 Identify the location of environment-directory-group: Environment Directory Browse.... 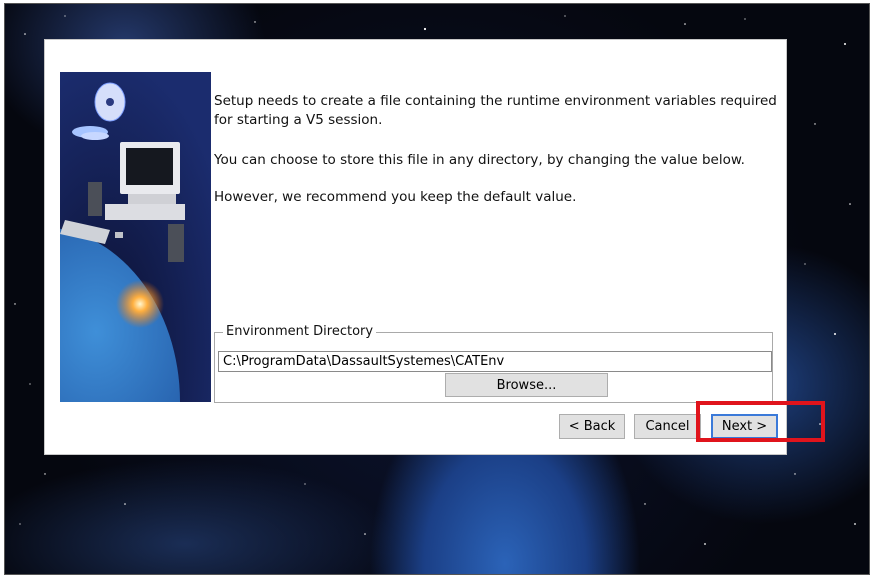
(493, 363).